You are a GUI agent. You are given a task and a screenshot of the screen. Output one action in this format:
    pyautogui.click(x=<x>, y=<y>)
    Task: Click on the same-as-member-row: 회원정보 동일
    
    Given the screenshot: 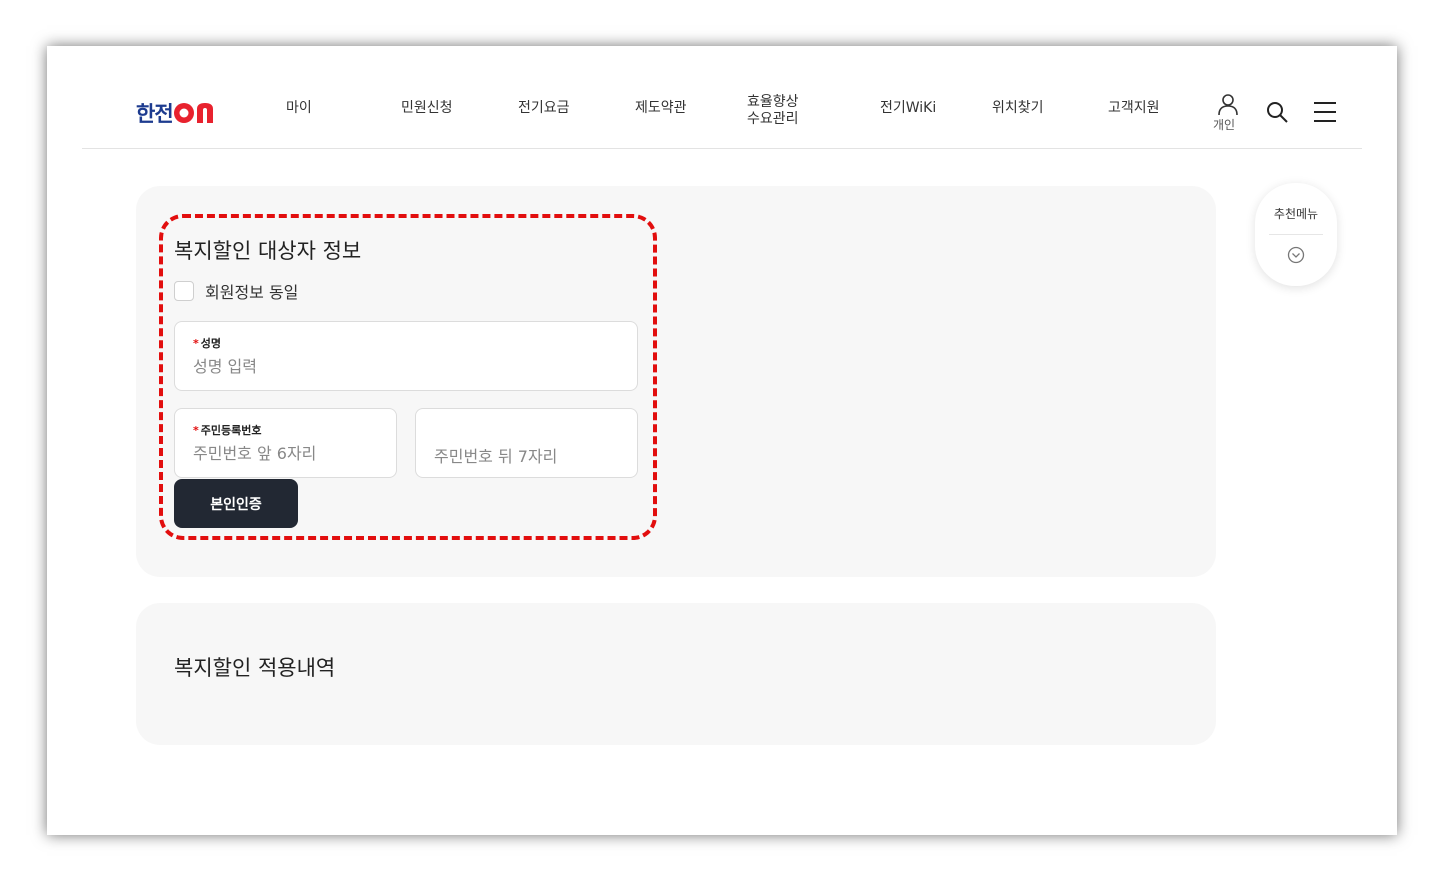 What is the action you would take?
    pyautogui.click(x=236, y=291)
    